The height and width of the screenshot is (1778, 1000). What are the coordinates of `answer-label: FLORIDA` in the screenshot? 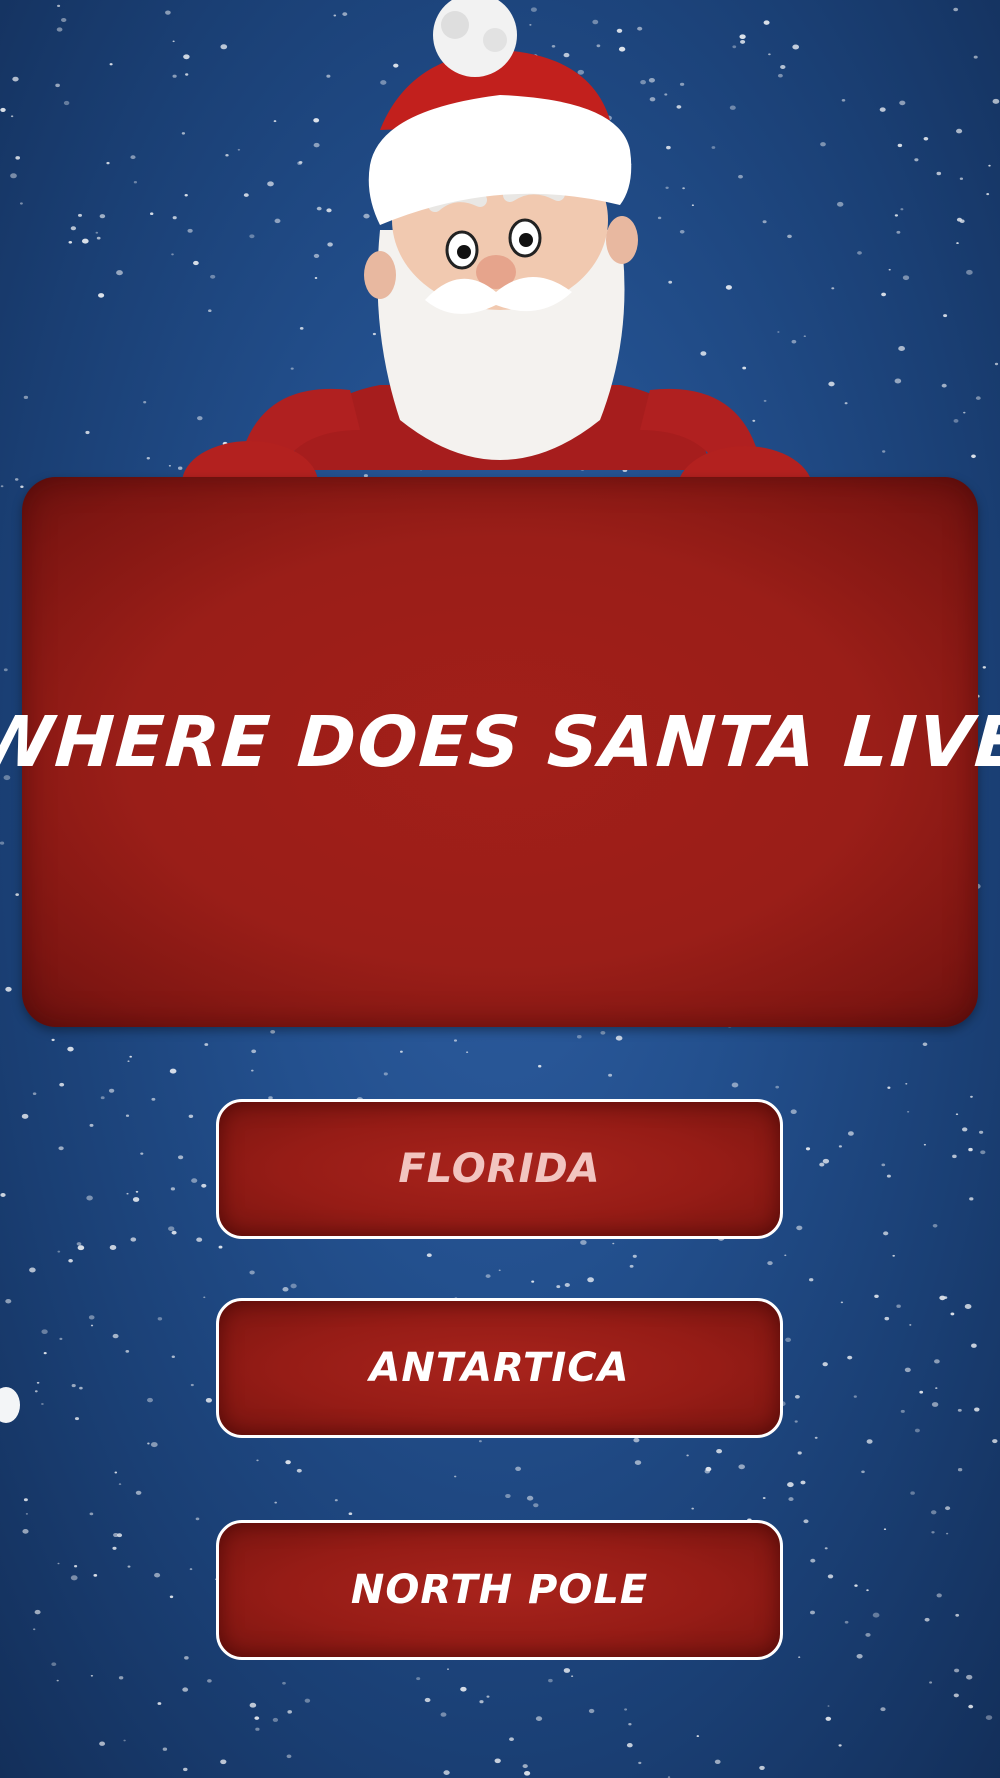 It's located at (499, 1169).